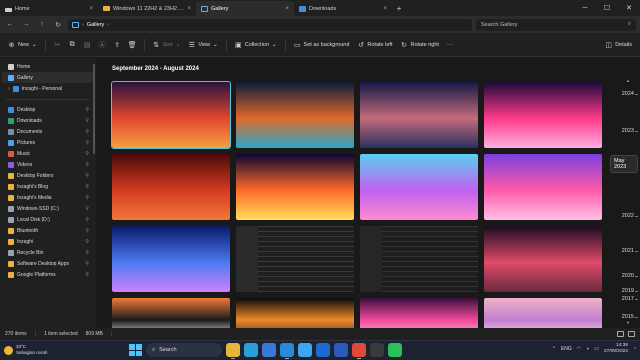 Image resolution: width=640 pixels, height=360 pixels. What do you see at coordinates (287, 351) in the screenshot?
I see `vscode-icon` at bounding box center [287, 351].